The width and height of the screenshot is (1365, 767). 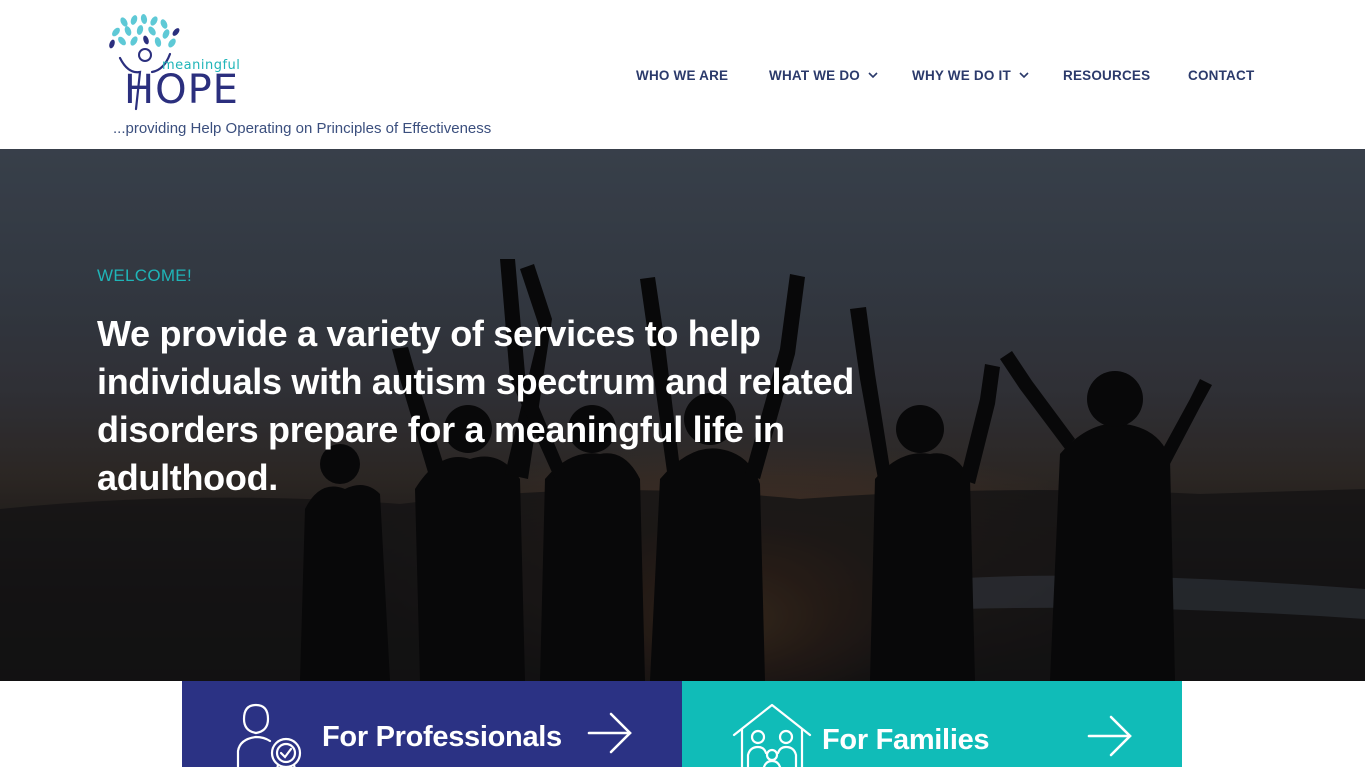 I want to click on site-logo: meaningful HOPE, so click(x=176, y=64).